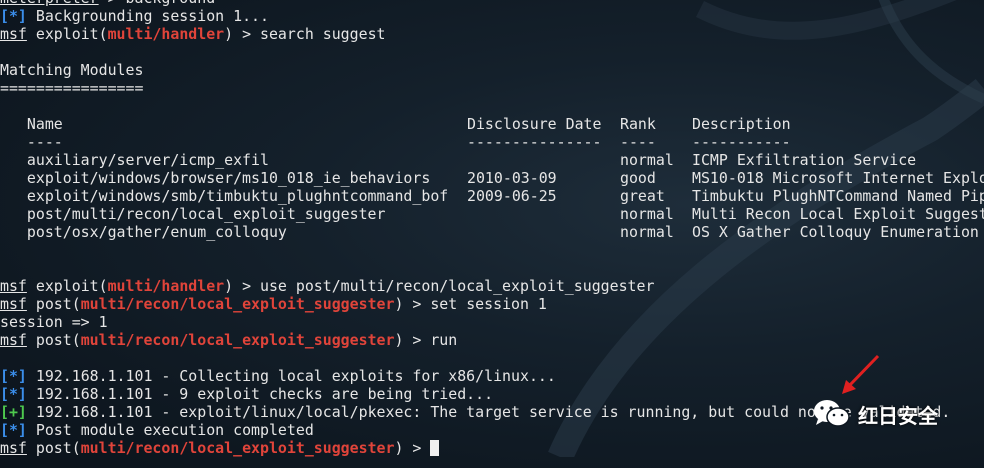  What do you see at coordinates (134, 160) in the screenshot?
I see `table-cell: auxiliary/server/icmp_exfil` at bounding box center [134, 160].